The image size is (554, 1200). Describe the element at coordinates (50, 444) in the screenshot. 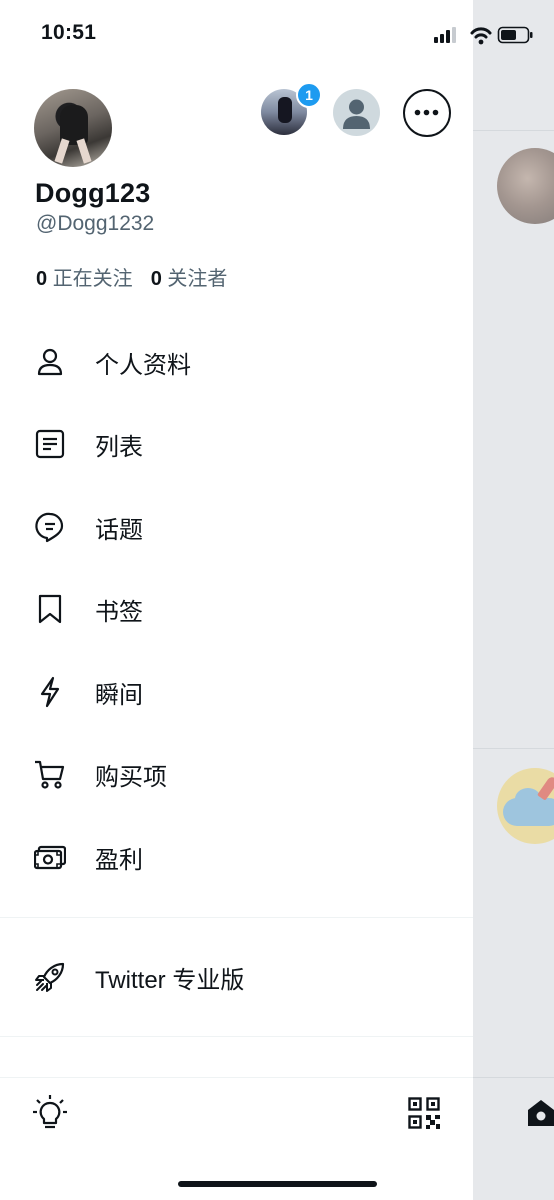

I see `list-icon` at that location.